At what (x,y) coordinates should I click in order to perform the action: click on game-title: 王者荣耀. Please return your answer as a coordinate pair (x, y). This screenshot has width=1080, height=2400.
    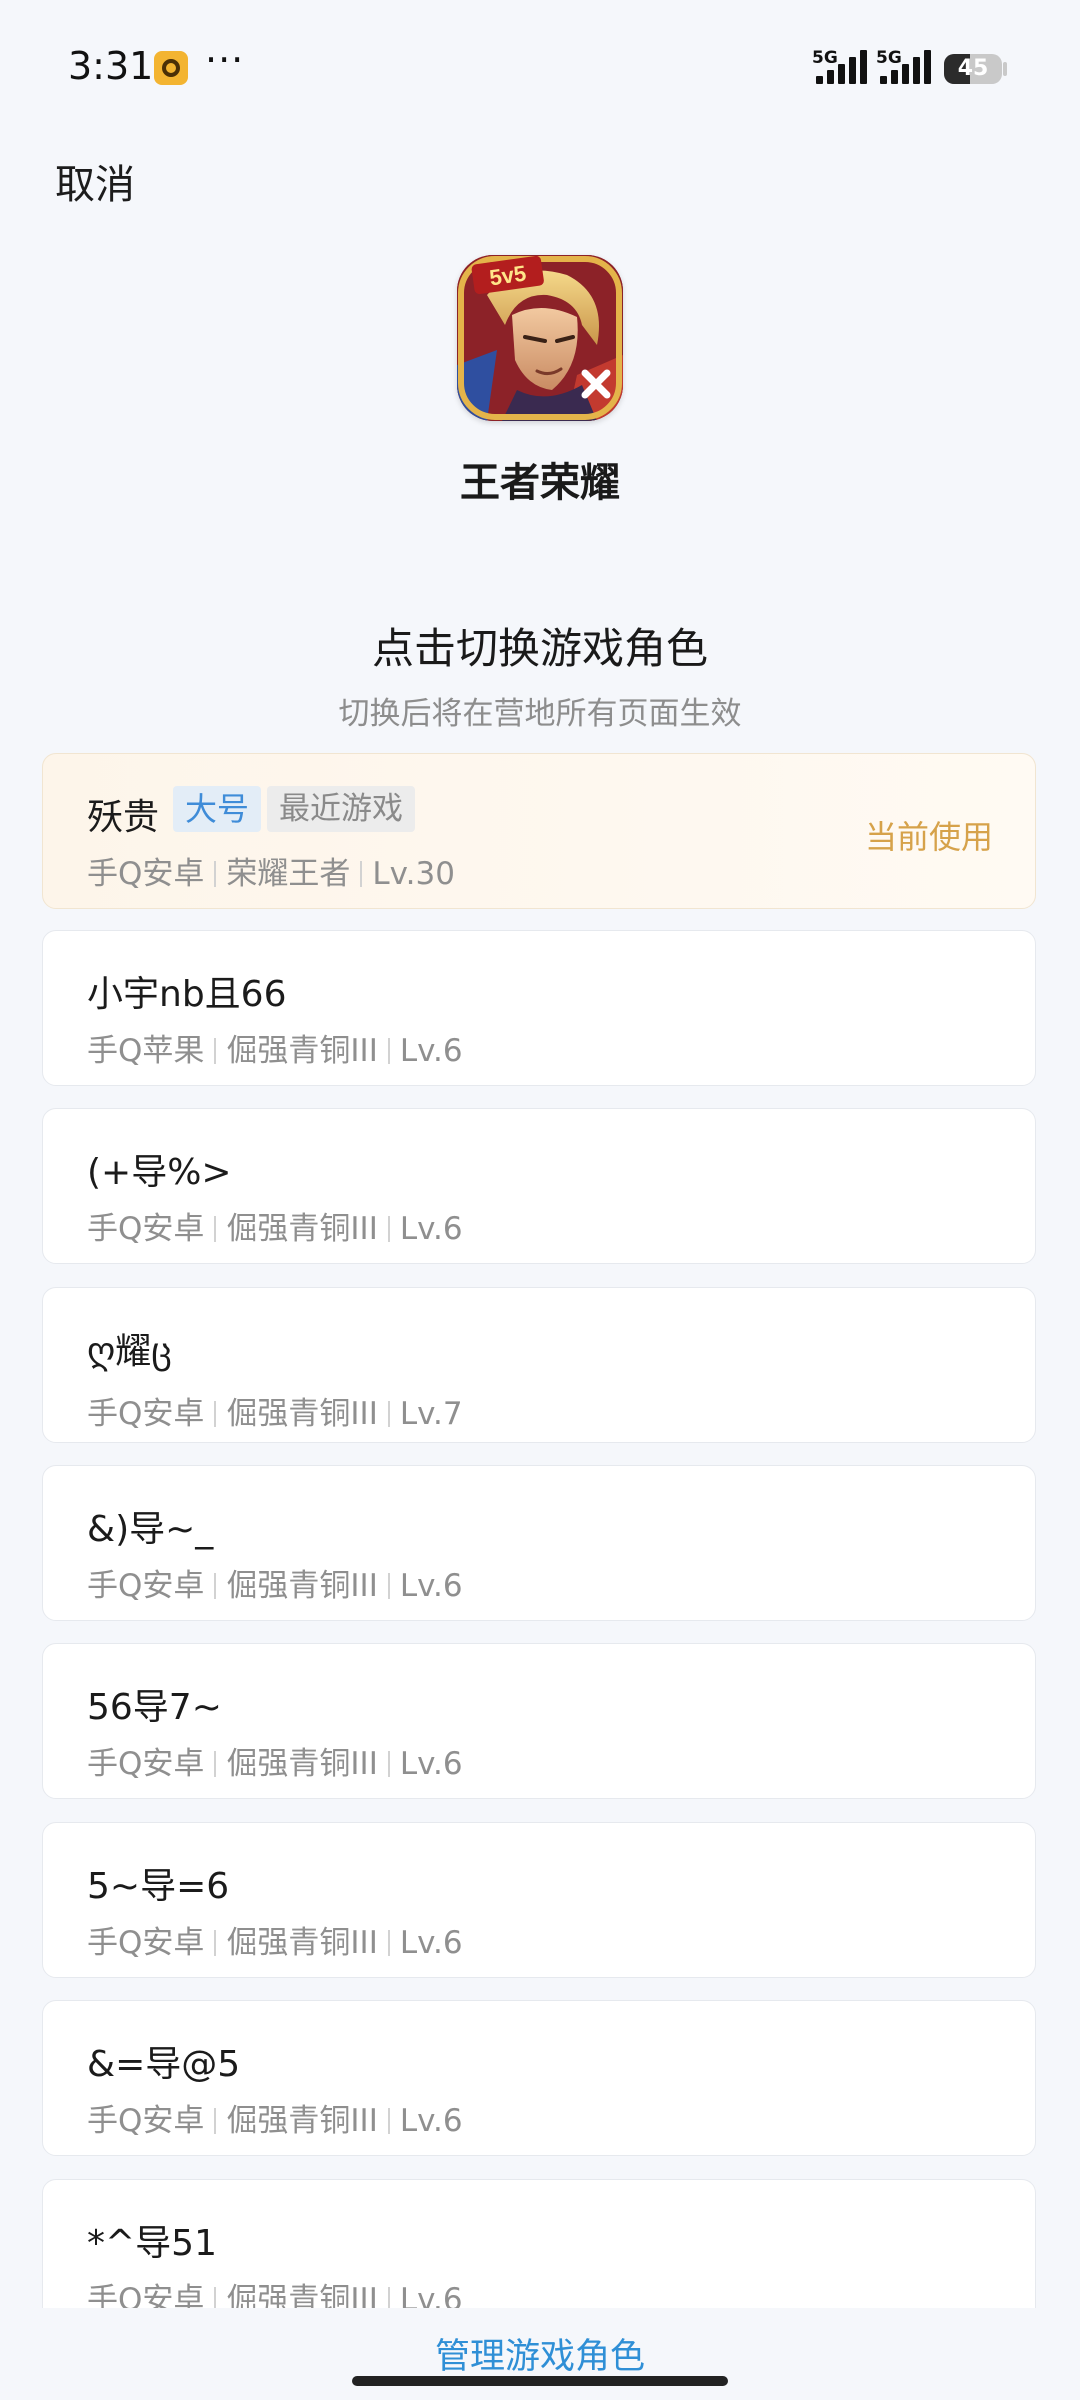
    Looking at the image, I should click on (540, 483).